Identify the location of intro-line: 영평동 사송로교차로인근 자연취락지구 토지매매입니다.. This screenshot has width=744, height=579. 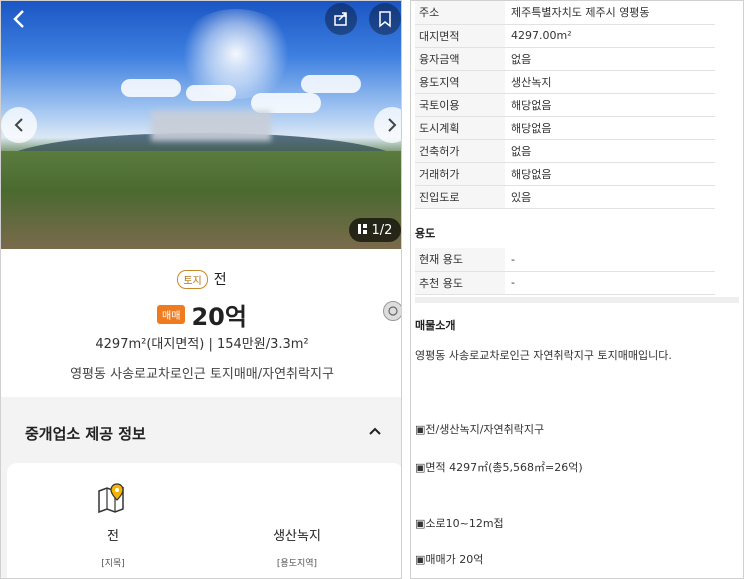
(543, 355).